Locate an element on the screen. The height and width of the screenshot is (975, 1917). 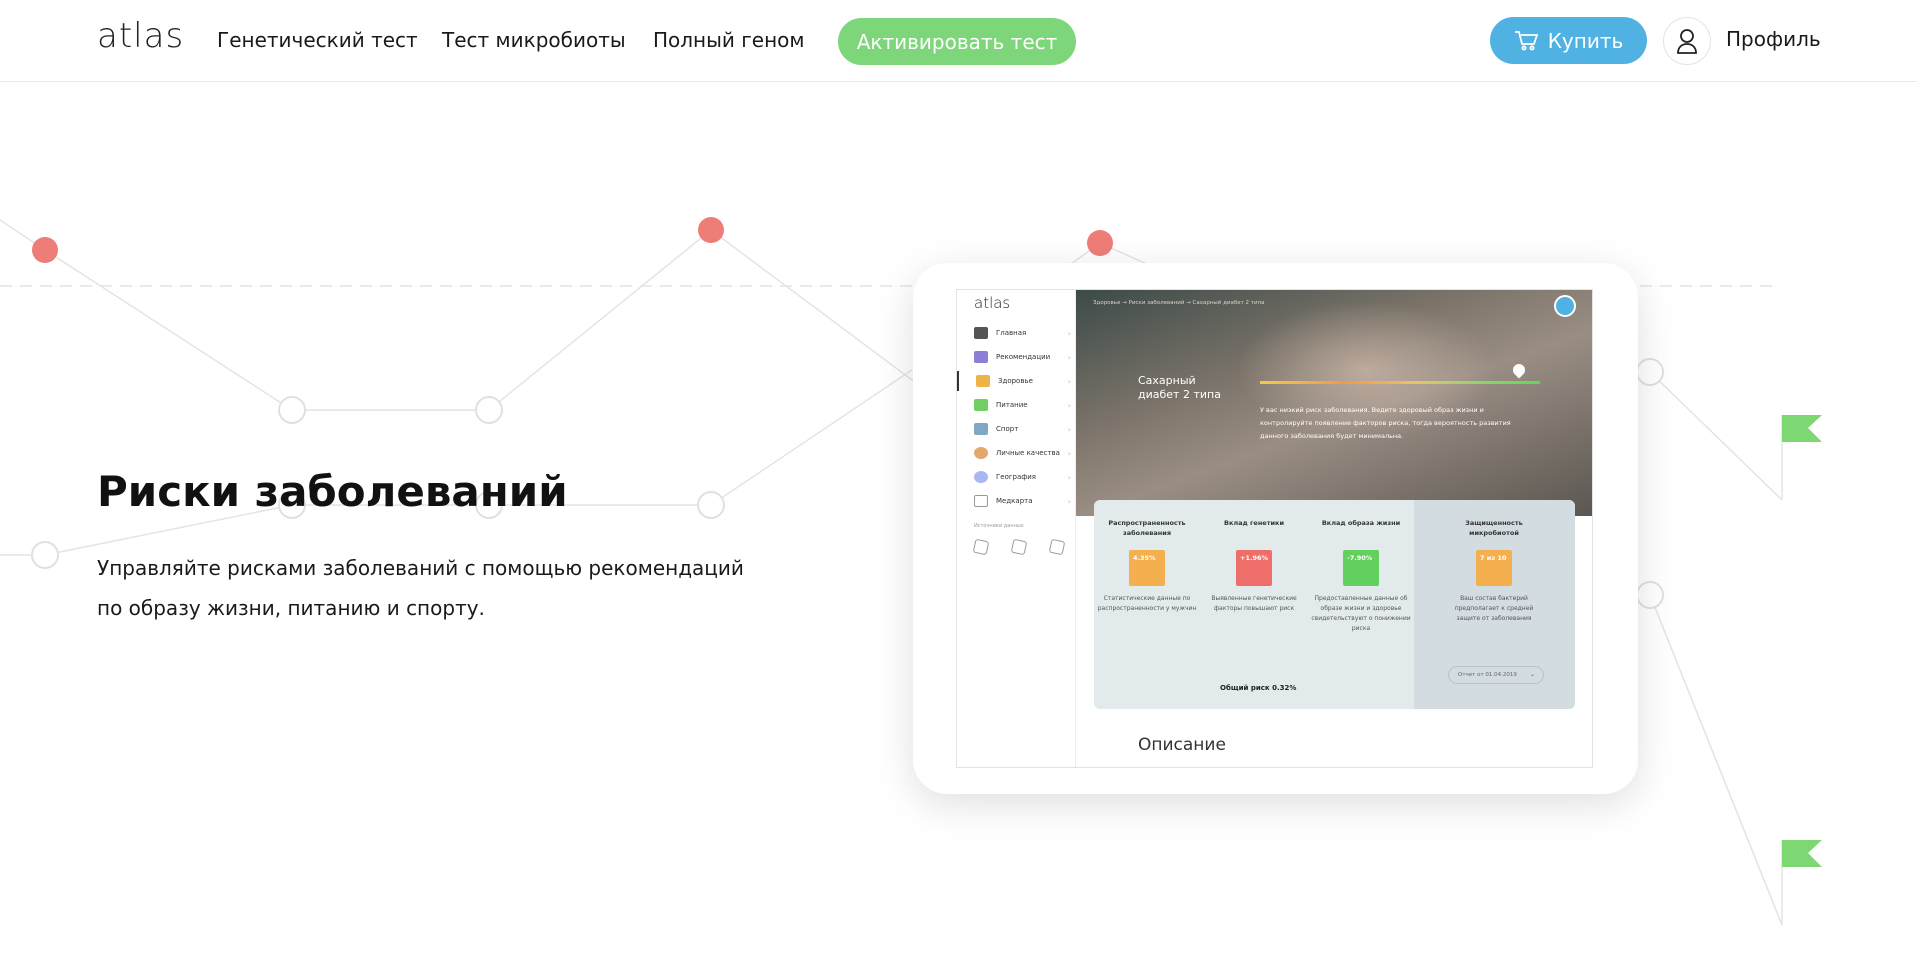
user-icon is located at coordinates (1687, 41).